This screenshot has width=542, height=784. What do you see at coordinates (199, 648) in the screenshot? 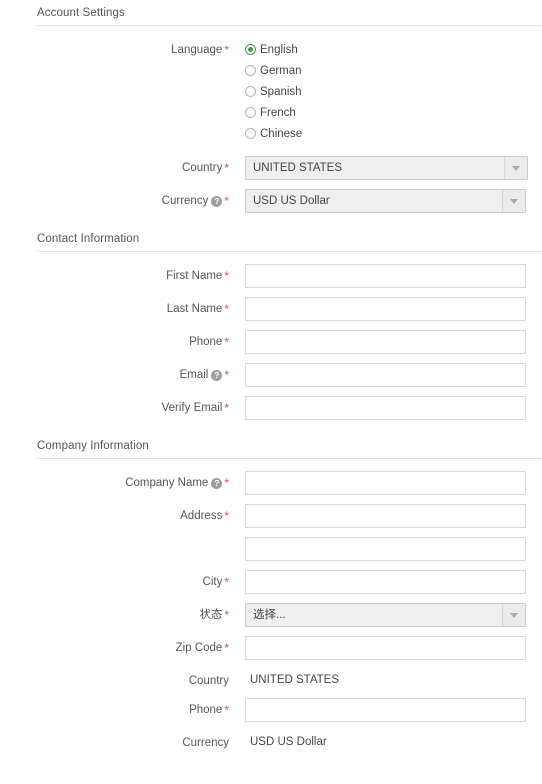
I see `label-zip-code-text: Zip Code` at bounding box center [199, 648].